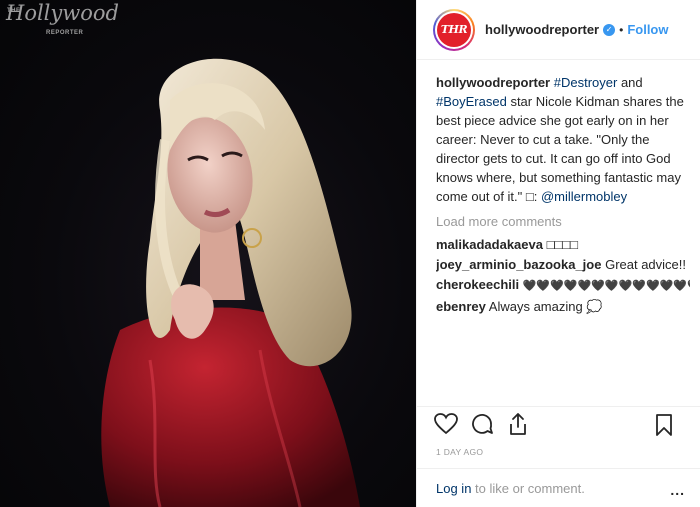  I want to click on hollywood-reporter-watermark: THE Hollywood REPORTER, so click(62, 18).